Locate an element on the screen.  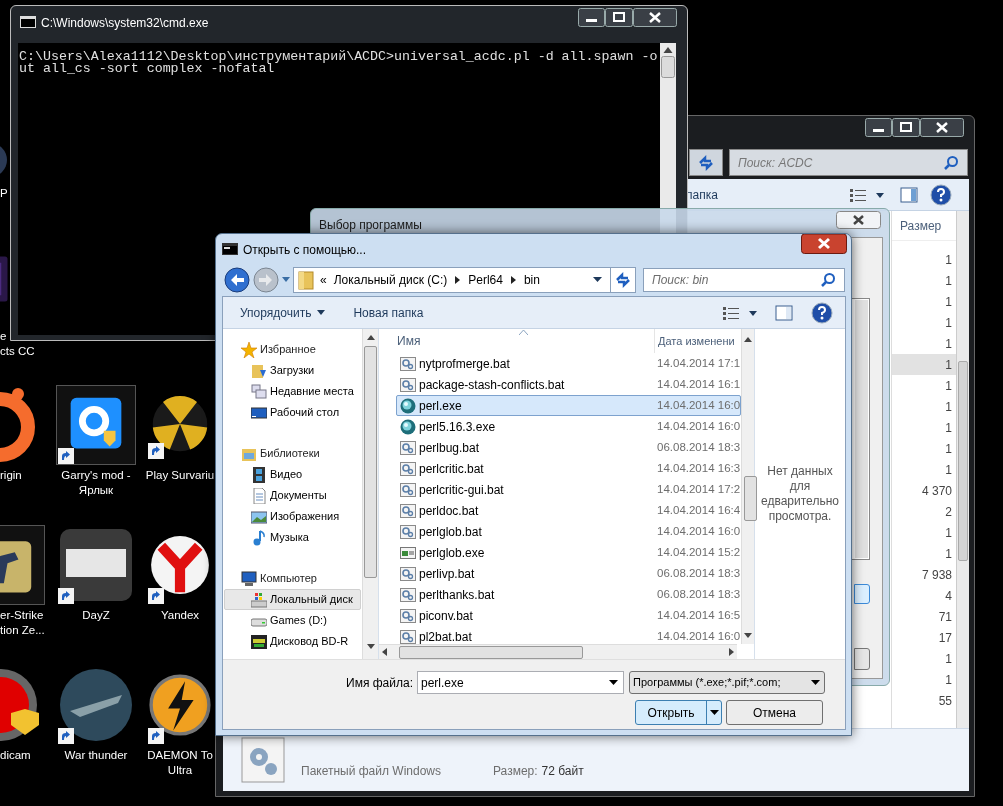
breadcrumb-item: « is located at coordinates (323, 280).